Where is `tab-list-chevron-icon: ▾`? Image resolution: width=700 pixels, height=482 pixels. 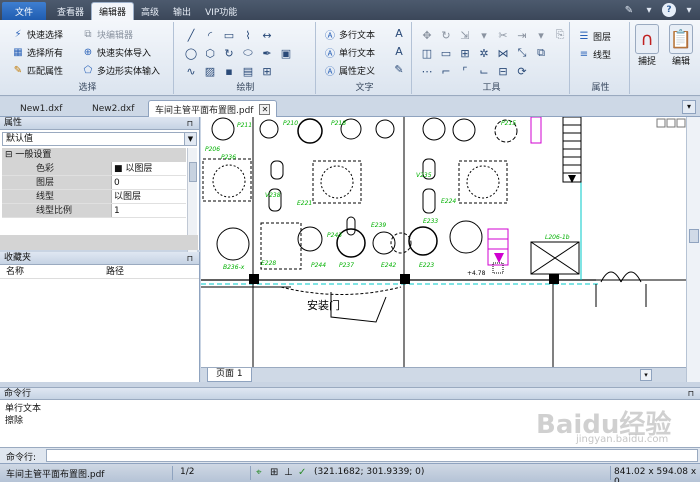
tab-list-chevron-icon: ▾ is located at coordinates (689, 107).